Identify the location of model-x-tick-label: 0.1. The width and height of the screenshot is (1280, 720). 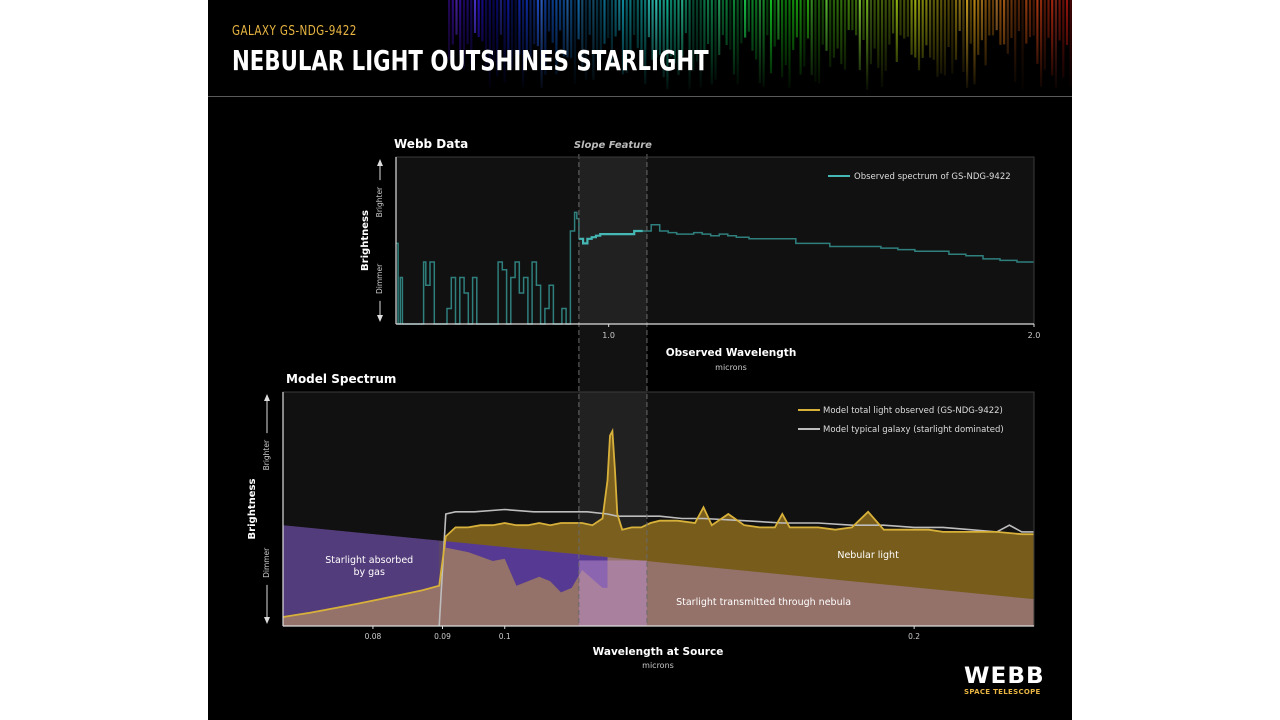
(505, 636).